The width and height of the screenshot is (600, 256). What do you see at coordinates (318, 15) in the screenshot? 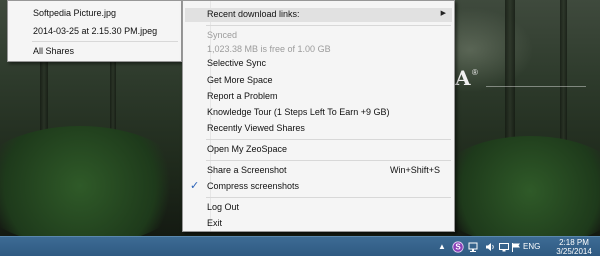
I see `recent-download-links-item: Recent download links: ▶` at bounding box center [318, 15].